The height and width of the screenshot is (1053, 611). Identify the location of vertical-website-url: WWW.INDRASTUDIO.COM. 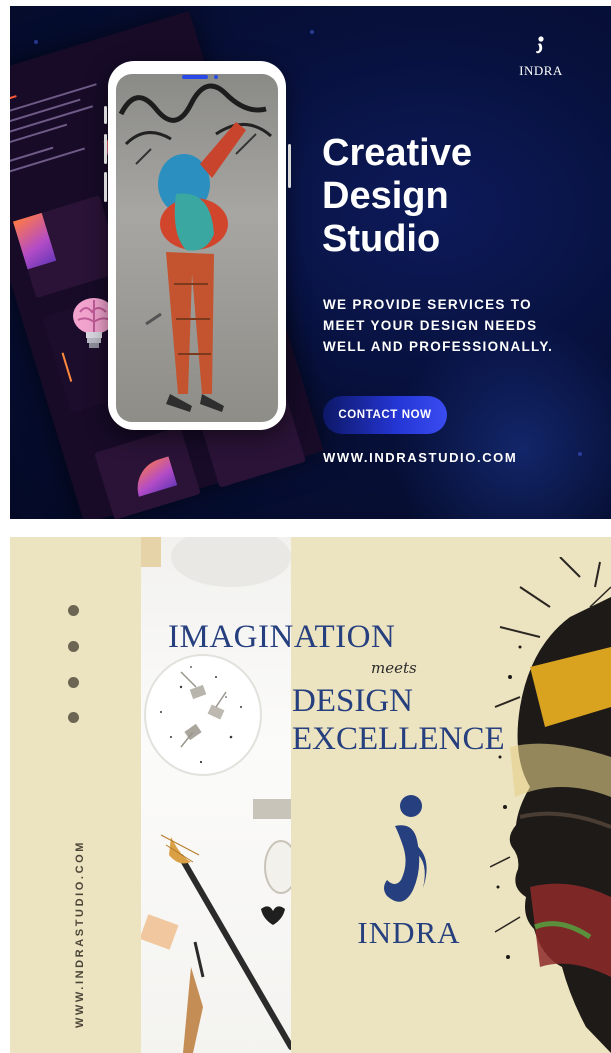
(80, 934).